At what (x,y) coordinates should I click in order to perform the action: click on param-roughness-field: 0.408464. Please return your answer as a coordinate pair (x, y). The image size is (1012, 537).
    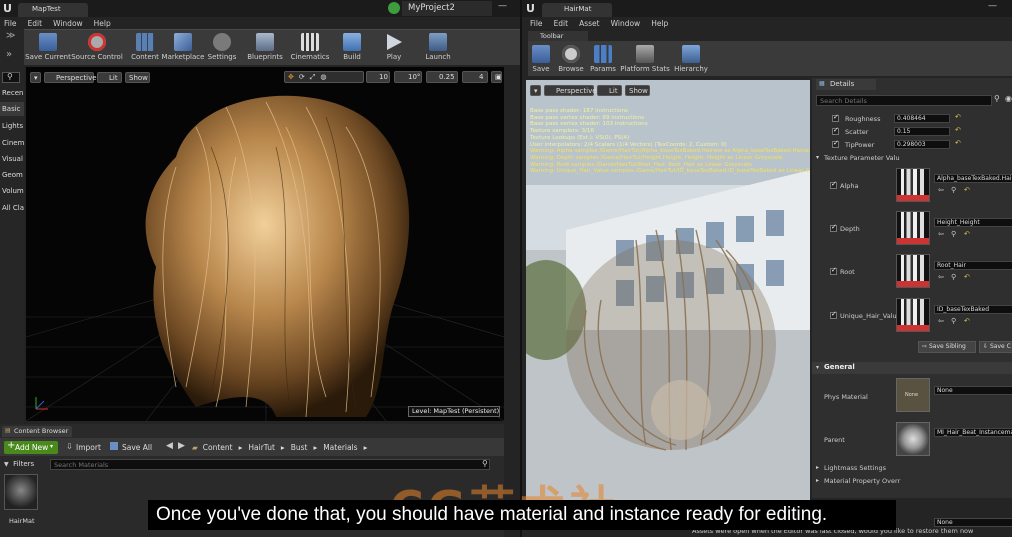
    Looking at the image, I should click on (922, 118).